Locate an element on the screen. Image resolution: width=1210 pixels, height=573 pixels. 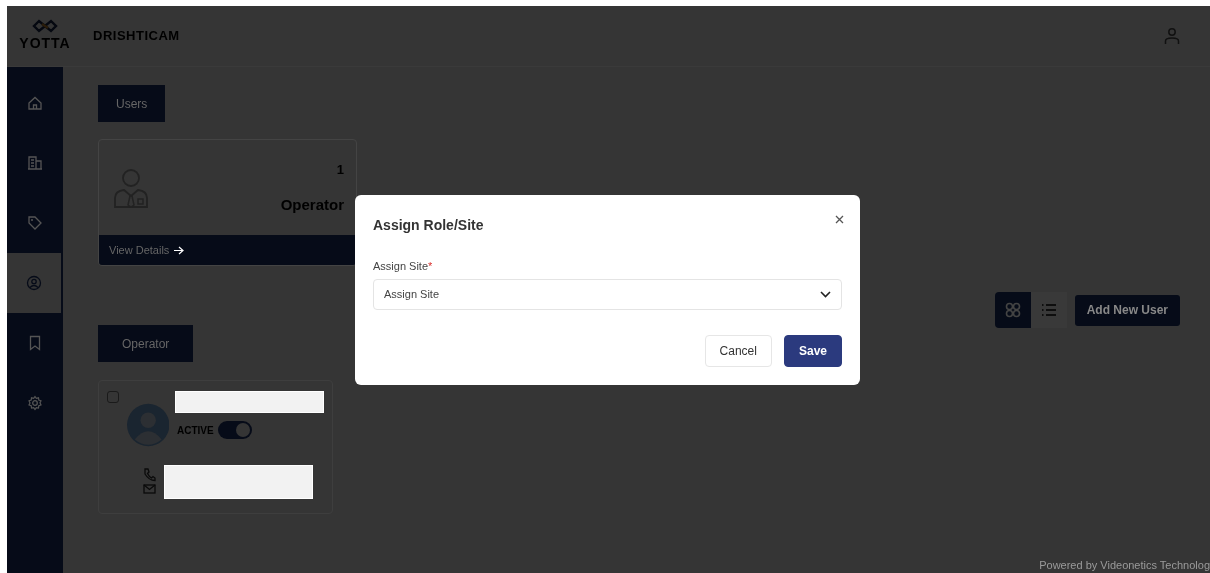
field-label: Assign Site* is located at coordinates (403, 266).